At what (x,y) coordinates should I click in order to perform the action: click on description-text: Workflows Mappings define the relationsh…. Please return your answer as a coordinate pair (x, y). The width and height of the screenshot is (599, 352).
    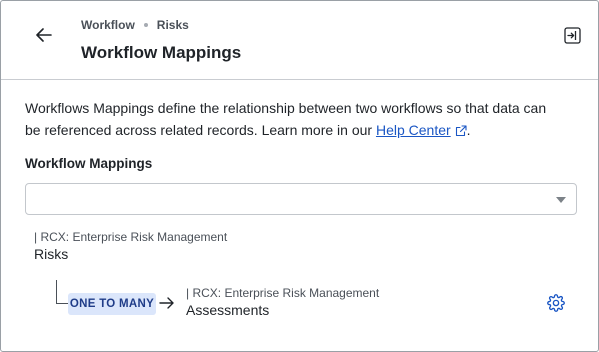
    Looking at the image, I should click on (295, 119).